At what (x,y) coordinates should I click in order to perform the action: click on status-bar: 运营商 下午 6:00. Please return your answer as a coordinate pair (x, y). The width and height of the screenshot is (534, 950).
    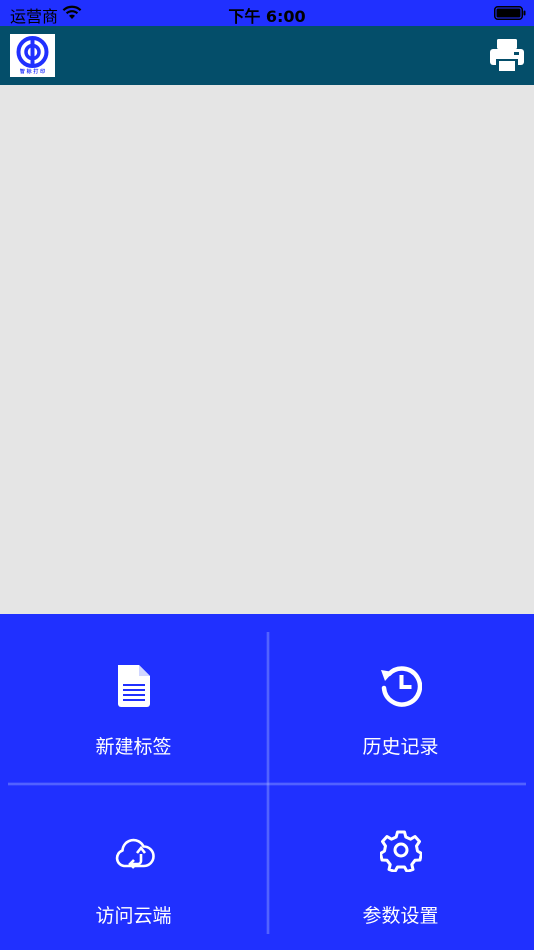
    Looking at the image, I should click on (267, 13).